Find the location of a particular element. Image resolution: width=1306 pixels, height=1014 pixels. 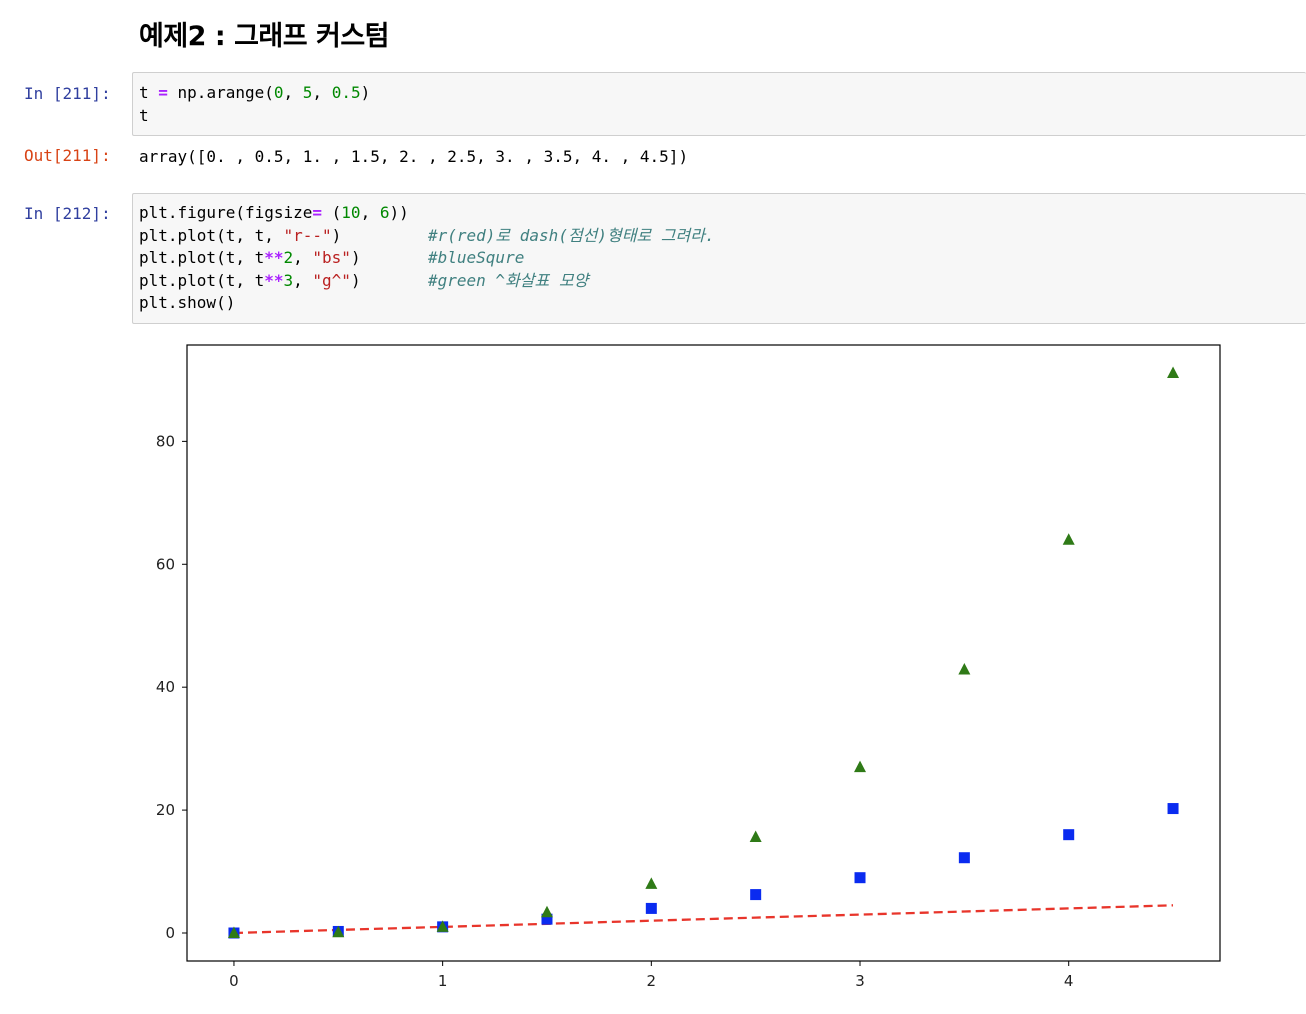

y-tick-label: 60 is located at coordinates (165, 564).